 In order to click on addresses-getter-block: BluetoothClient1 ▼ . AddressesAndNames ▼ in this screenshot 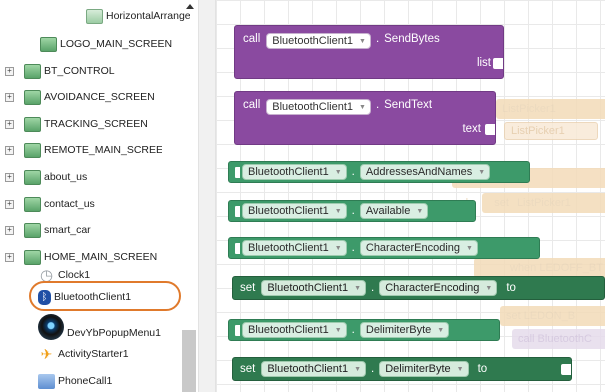, I will do `click(379, 172)`.